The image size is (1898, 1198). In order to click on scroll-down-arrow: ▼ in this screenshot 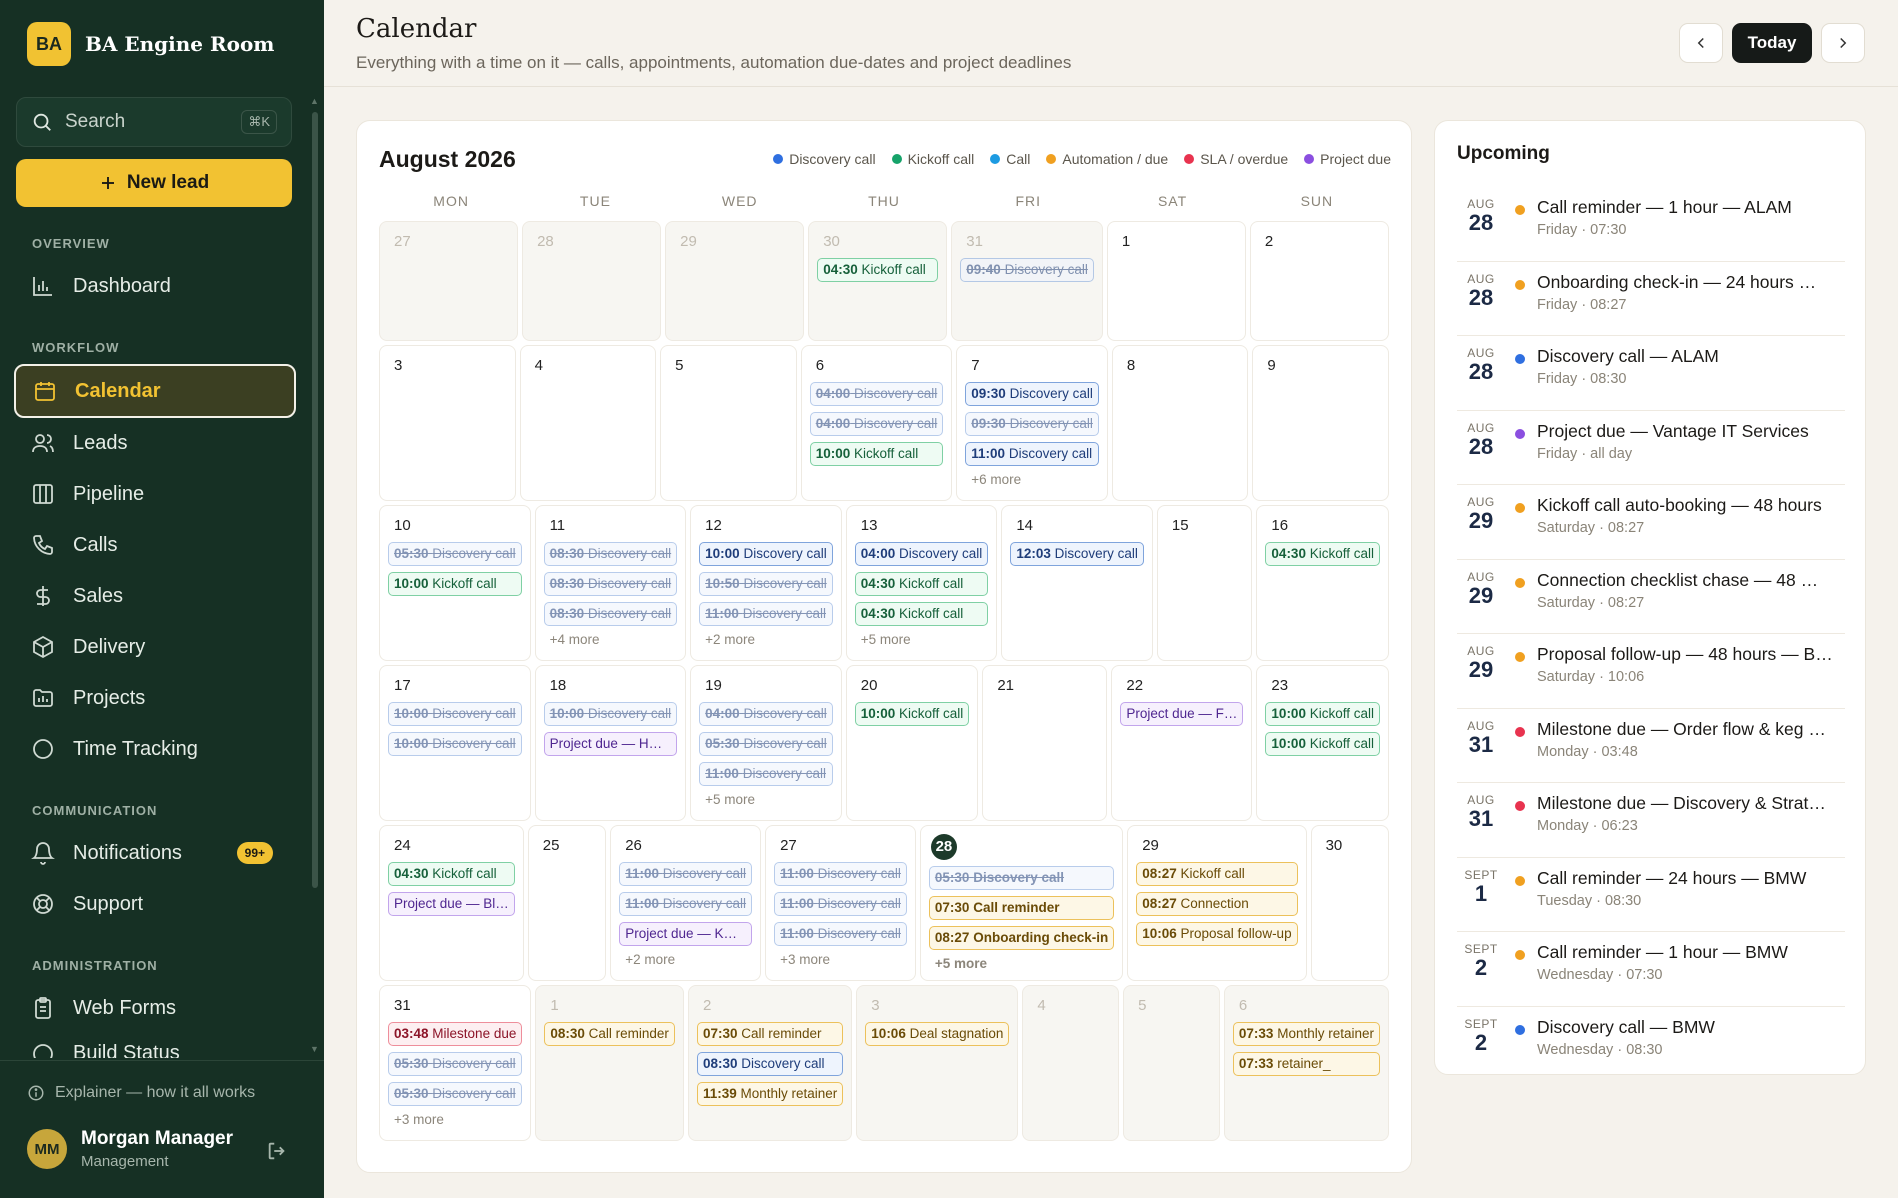, I will do `click(314, 1049)`.